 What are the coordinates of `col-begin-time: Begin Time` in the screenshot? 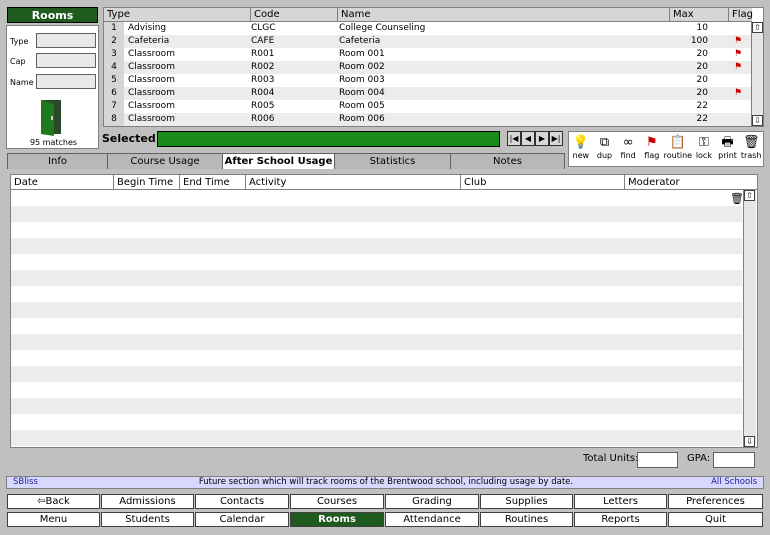 It's located at (147, 182).